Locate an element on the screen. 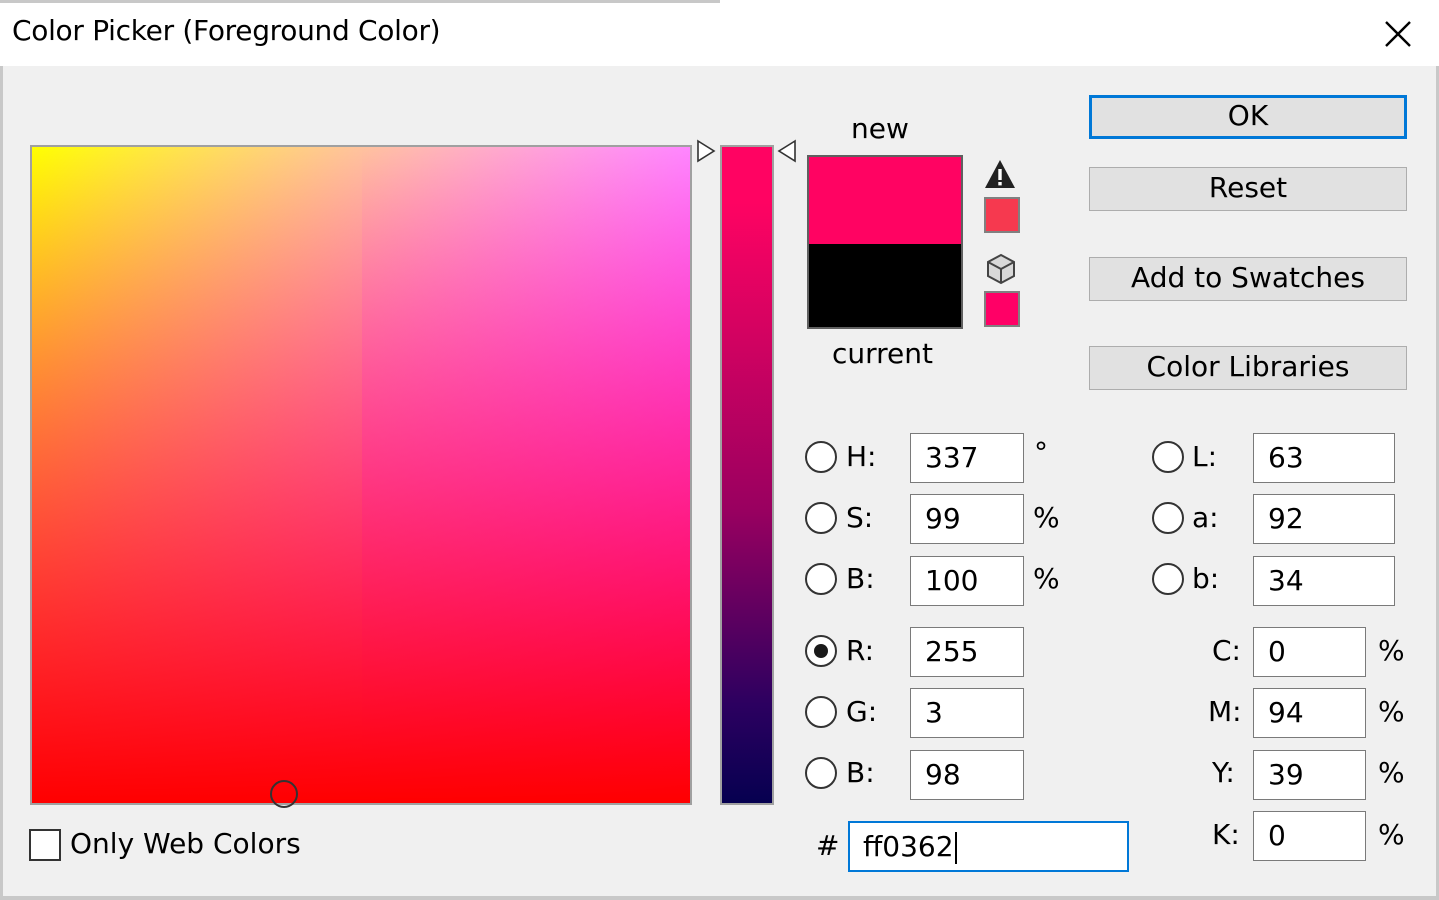  k-unit: % is located at coordinates (1391, 834).